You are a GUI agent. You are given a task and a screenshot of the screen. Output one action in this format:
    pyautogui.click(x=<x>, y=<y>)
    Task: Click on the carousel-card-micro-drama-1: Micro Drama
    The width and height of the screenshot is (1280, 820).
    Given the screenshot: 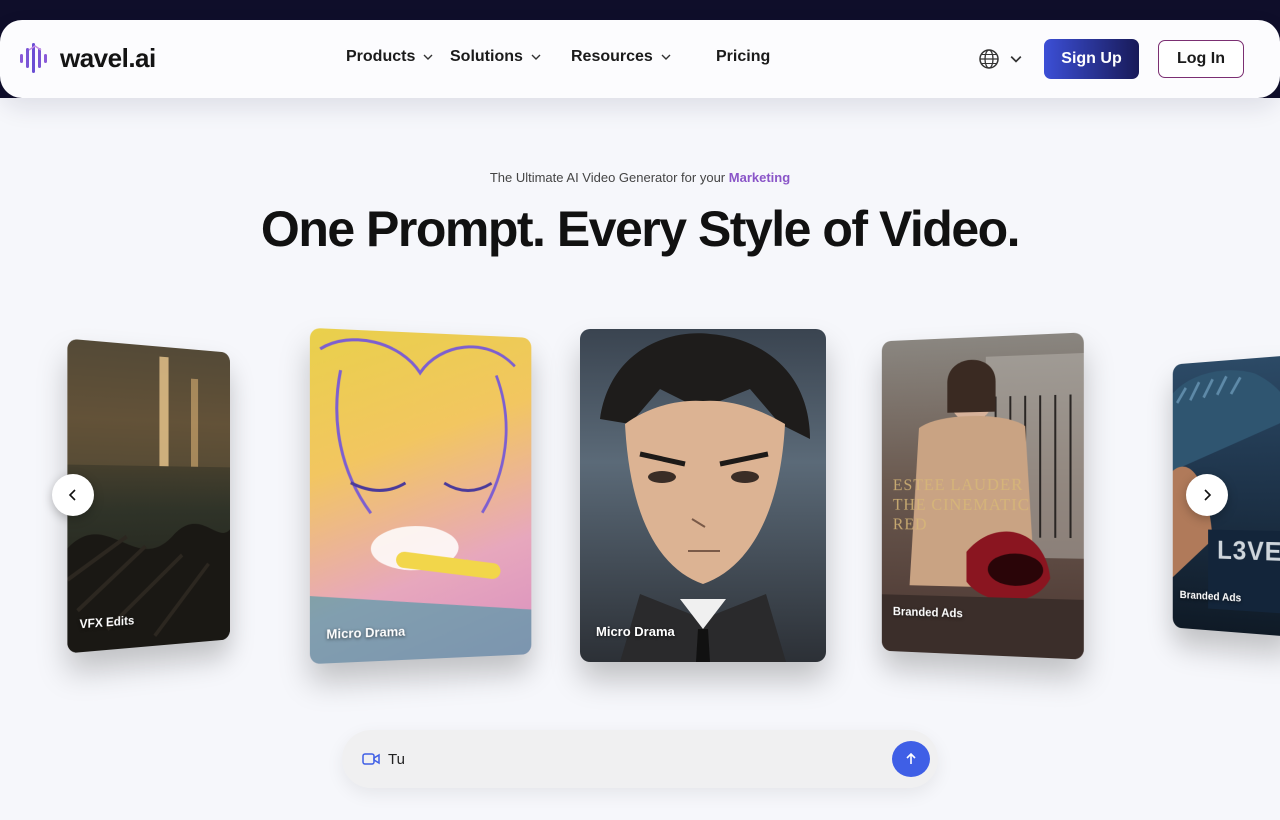 What is the action you would take?
    pyautogui.click(x=420, y=496)
    